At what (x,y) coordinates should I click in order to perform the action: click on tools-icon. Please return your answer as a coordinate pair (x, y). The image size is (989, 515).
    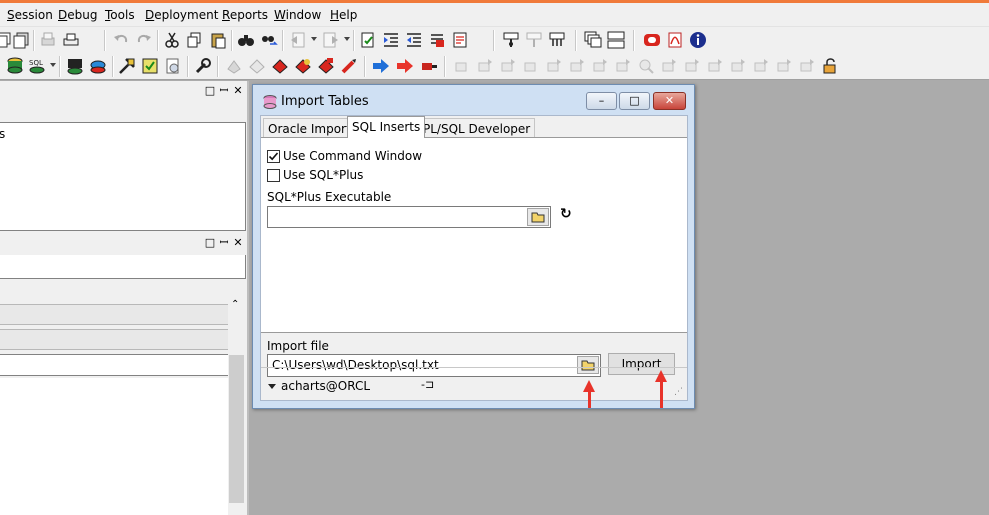
    Looking at the image, I should click on (127, 66).